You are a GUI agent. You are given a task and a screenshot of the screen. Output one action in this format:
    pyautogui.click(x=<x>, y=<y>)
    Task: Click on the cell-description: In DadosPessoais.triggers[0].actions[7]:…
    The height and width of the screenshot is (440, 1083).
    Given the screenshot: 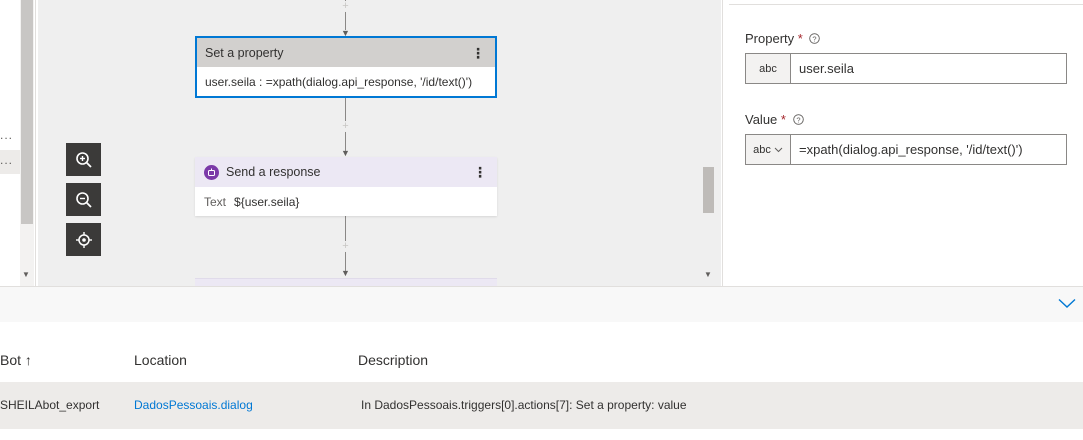 What is the action you would take?
    pyautogui.click(x=524, y=405)
    